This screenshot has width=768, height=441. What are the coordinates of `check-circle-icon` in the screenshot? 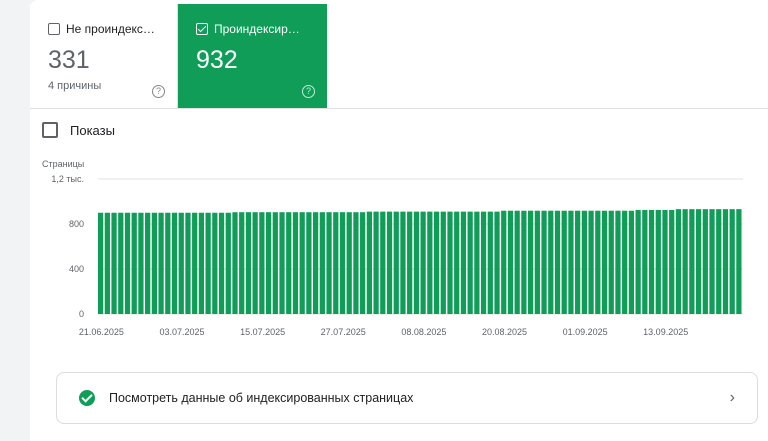 It's located at (87, 398).